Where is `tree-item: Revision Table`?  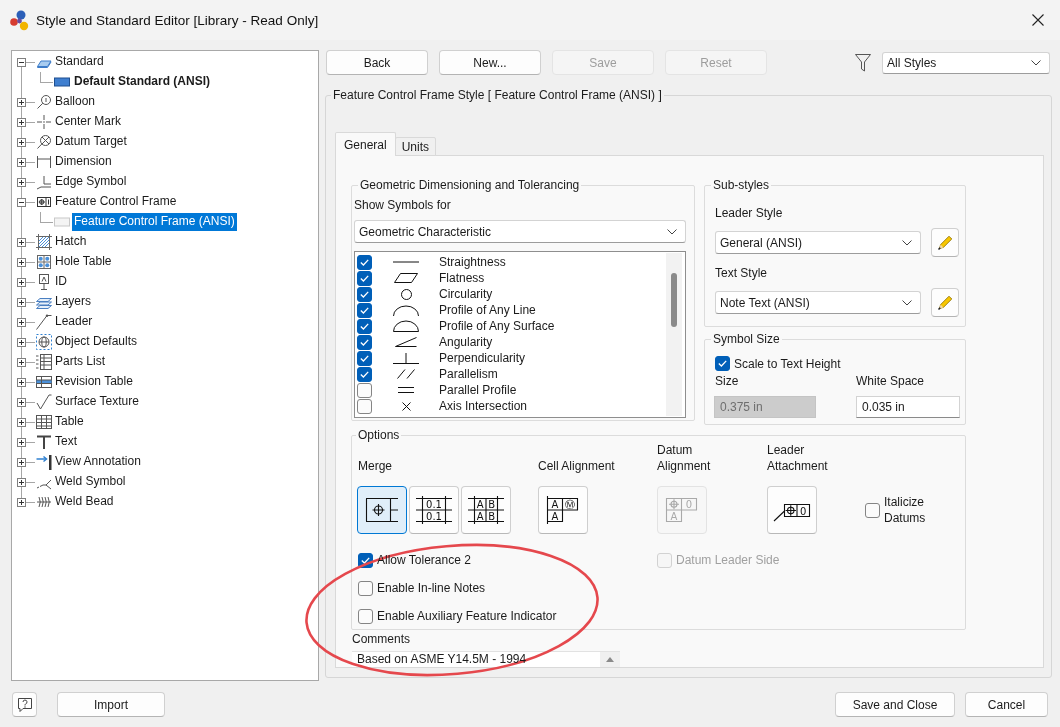
tree-item: Revision Table is located at coordinates (94, 382).